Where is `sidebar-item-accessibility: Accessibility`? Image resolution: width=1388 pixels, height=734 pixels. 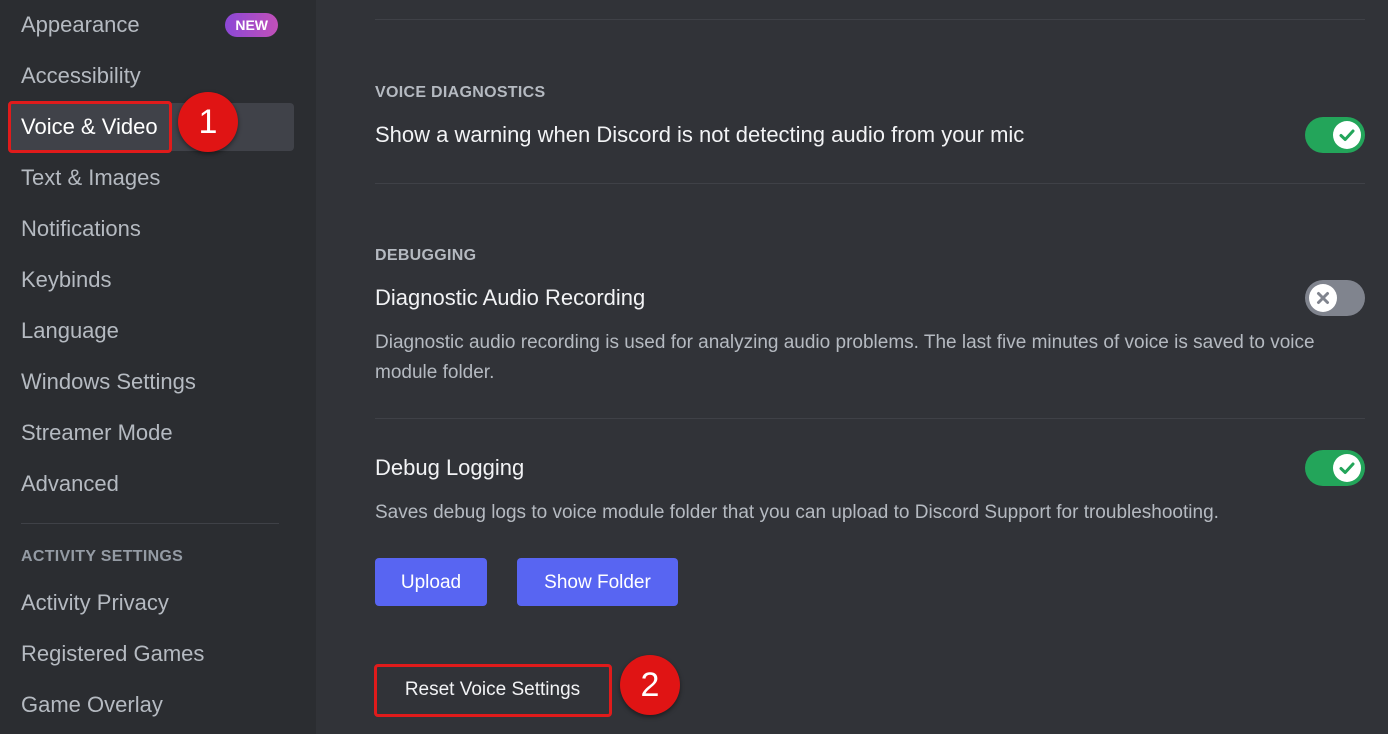 sidebar-item-accessibility: Accessibility is located at coordinates (152, 76).